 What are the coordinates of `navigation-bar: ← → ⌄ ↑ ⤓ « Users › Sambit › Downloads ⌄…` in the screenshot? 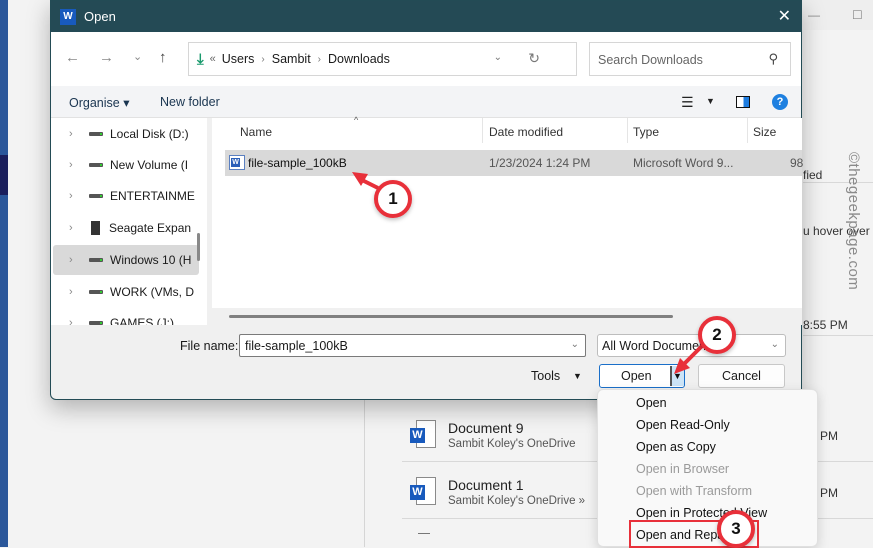 It's located at (426, 59).